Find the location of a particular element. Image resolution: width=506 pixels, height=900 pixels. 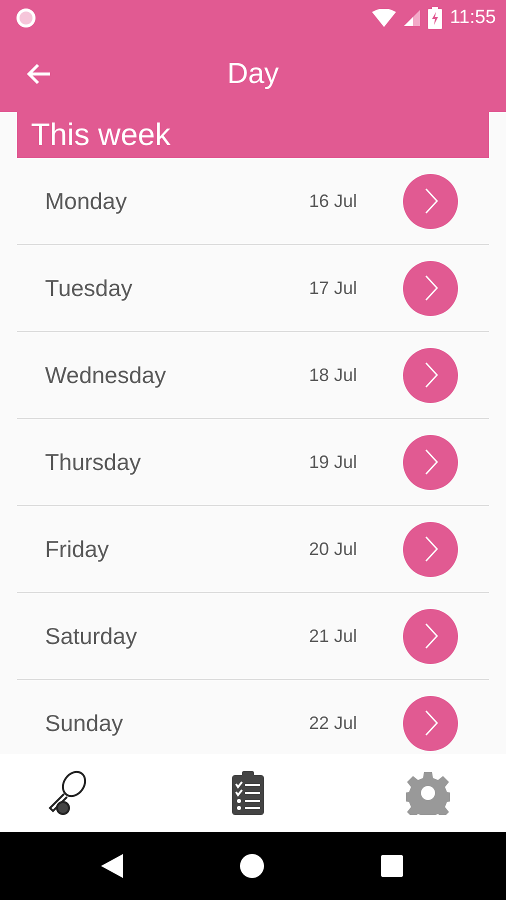

day-name: Wednesday is located at coordinates (106, 375).